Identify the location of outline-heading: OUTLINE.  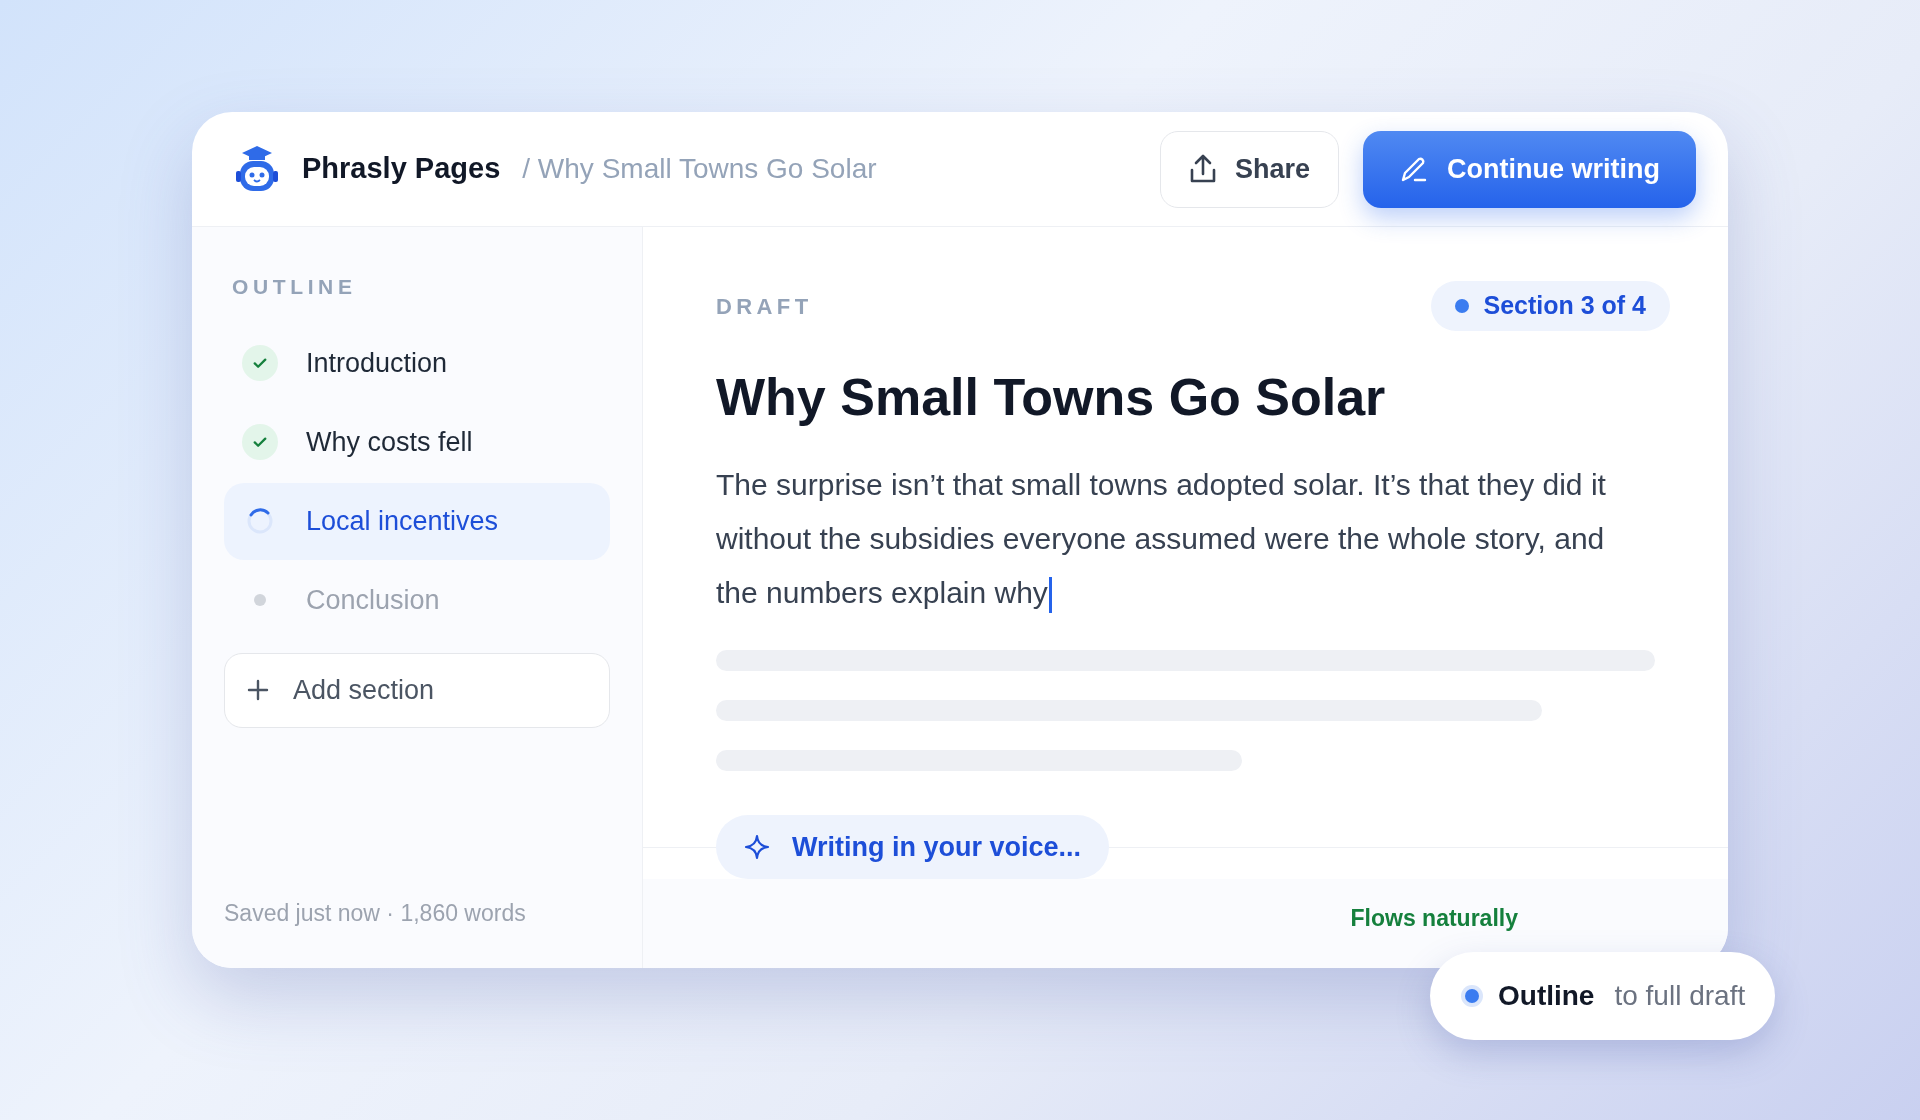
(295, 287).